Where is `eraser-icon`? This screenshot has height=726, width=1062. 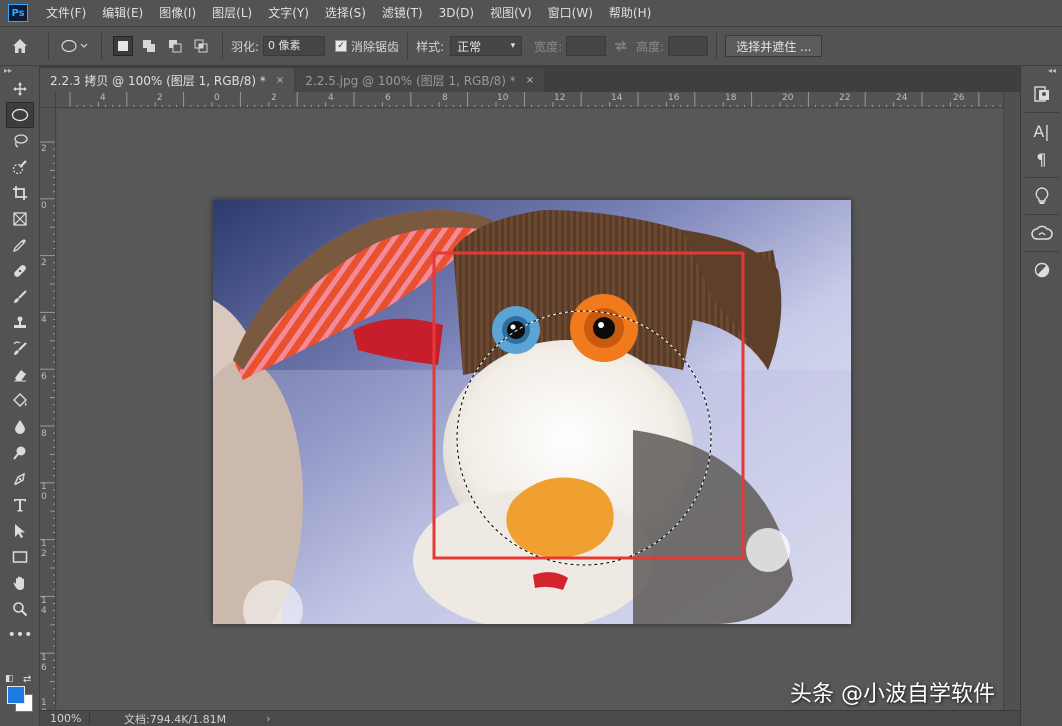
eraser-icon is located at coordinates (20, 375).